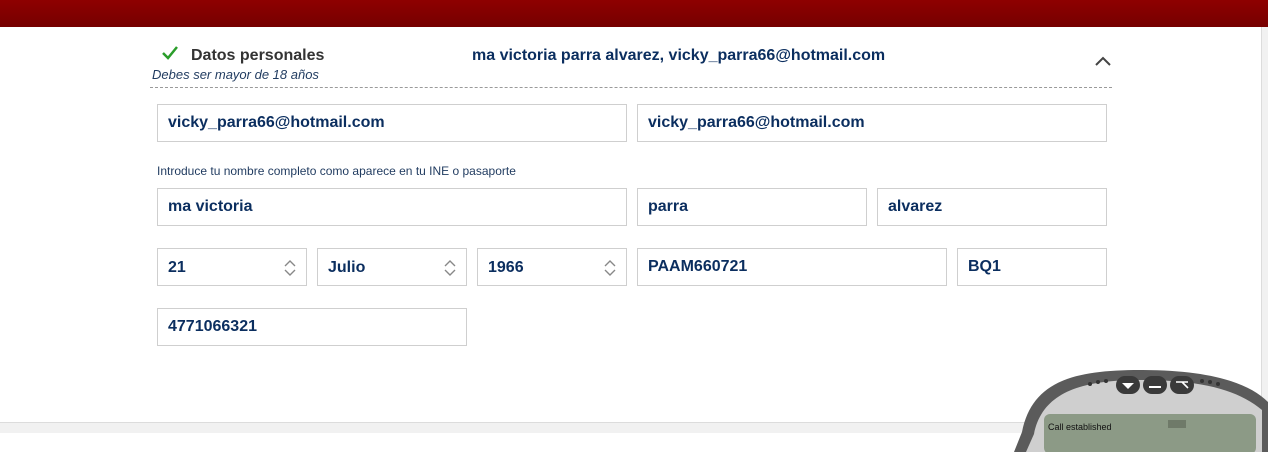 This screenshot has width=1268, height=452. I want to click on birth-month-select-container: Julio, so click(392, 267).